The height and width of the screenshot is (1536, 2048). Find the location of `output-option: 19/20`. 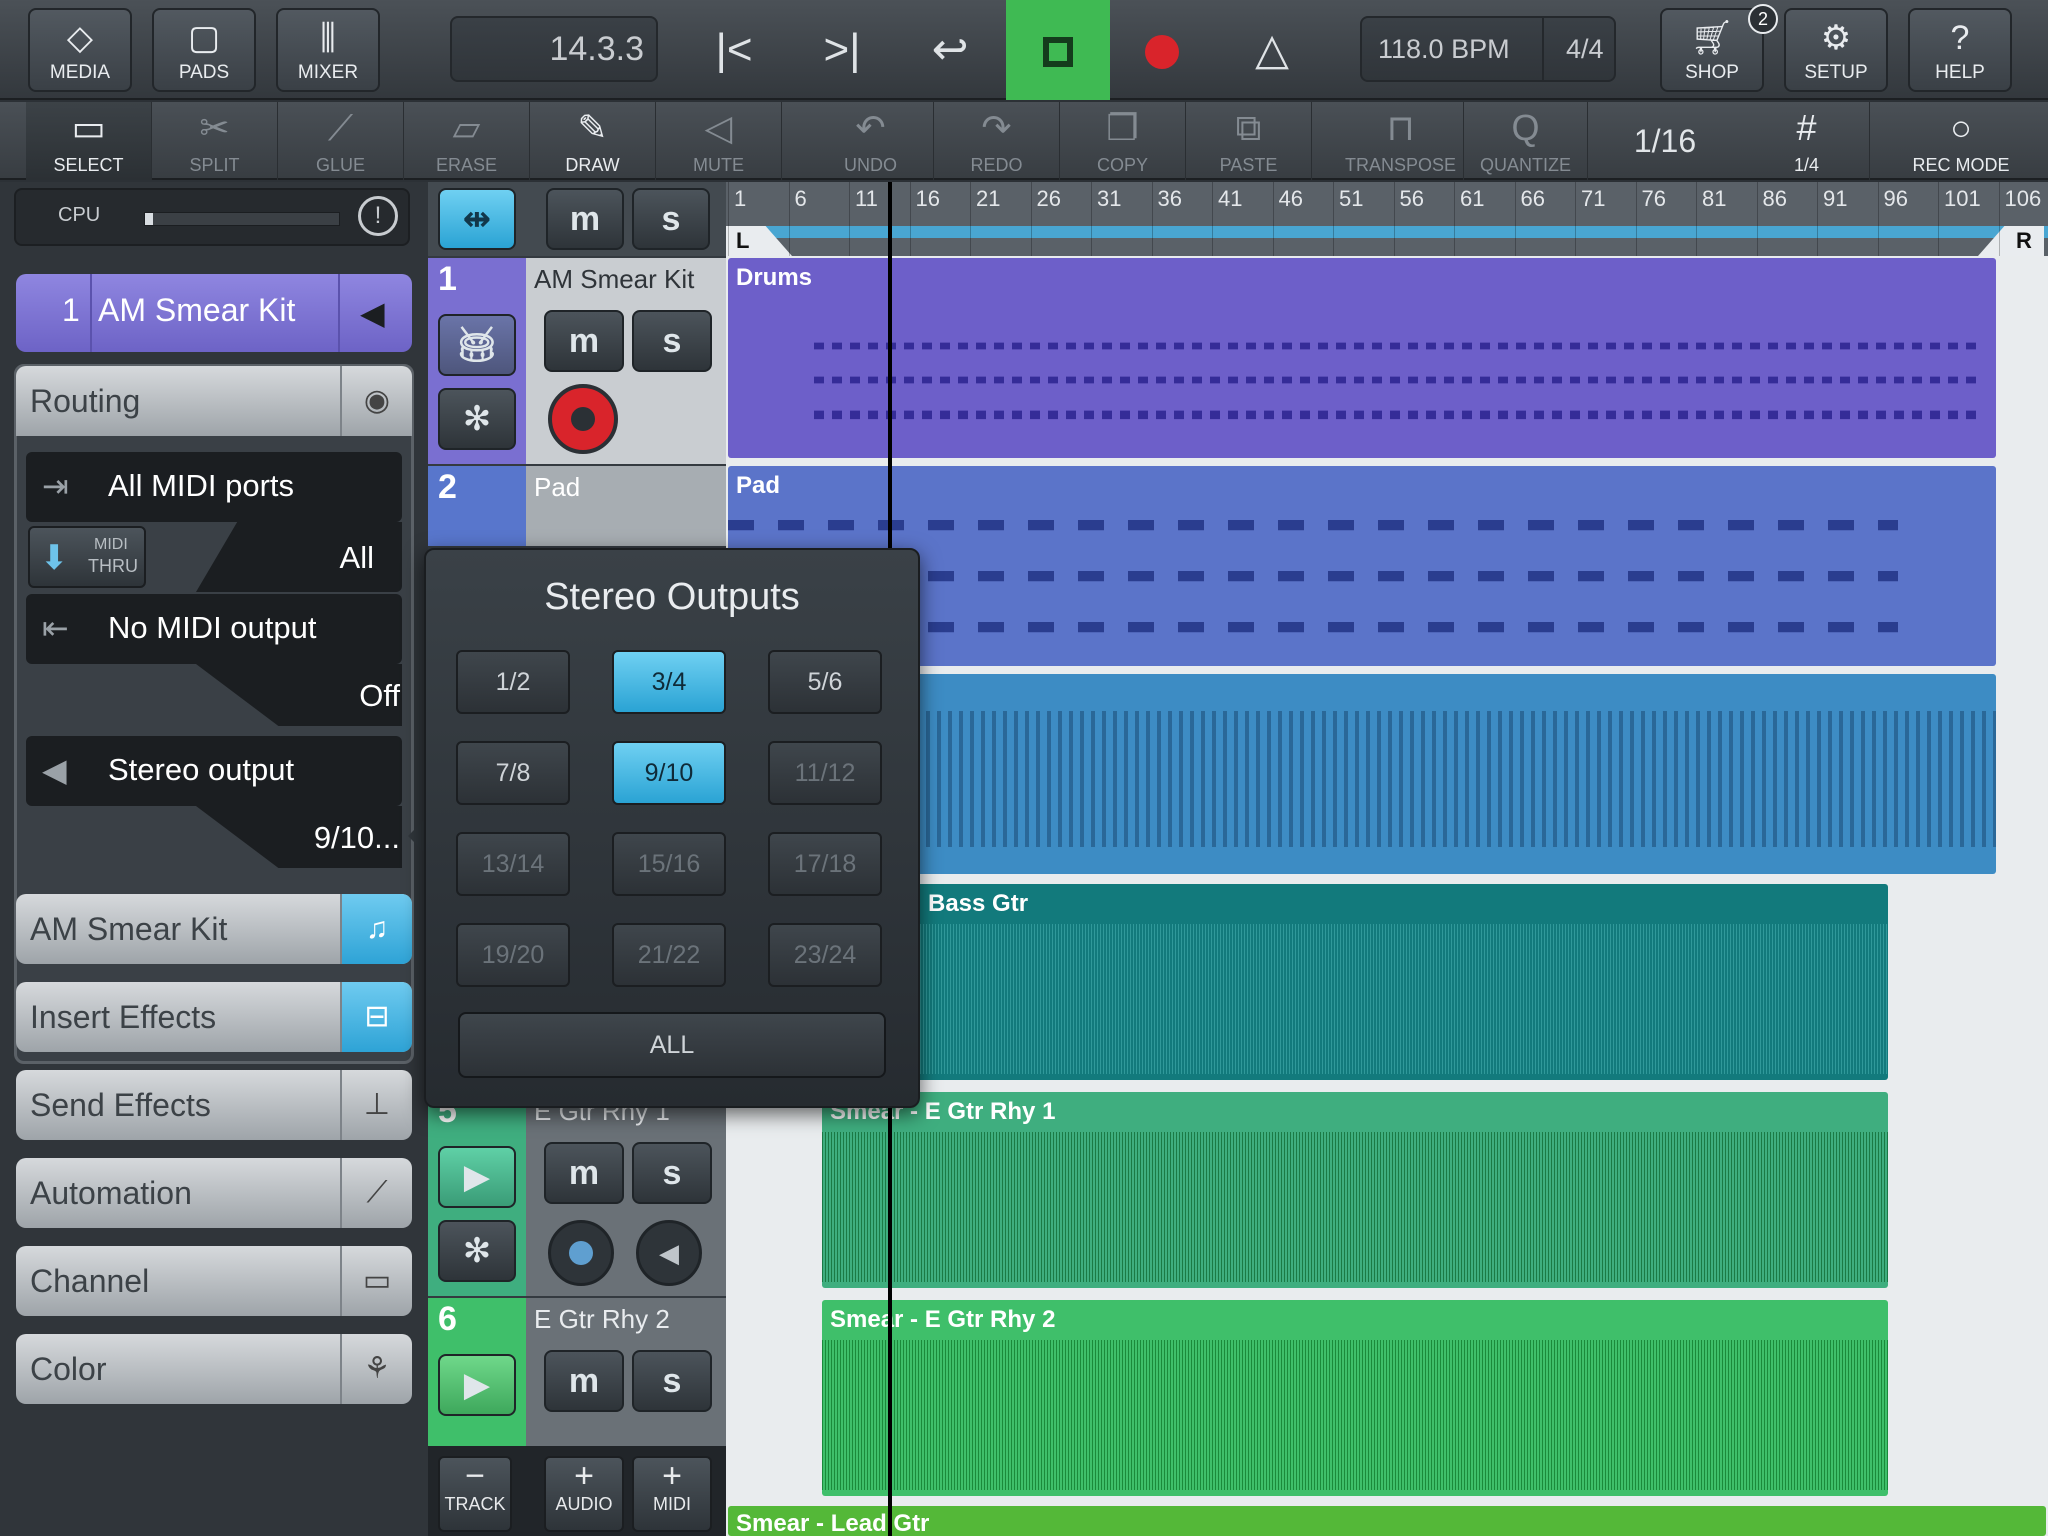

output-option: 19/20 is located at coordinates (513, 955).